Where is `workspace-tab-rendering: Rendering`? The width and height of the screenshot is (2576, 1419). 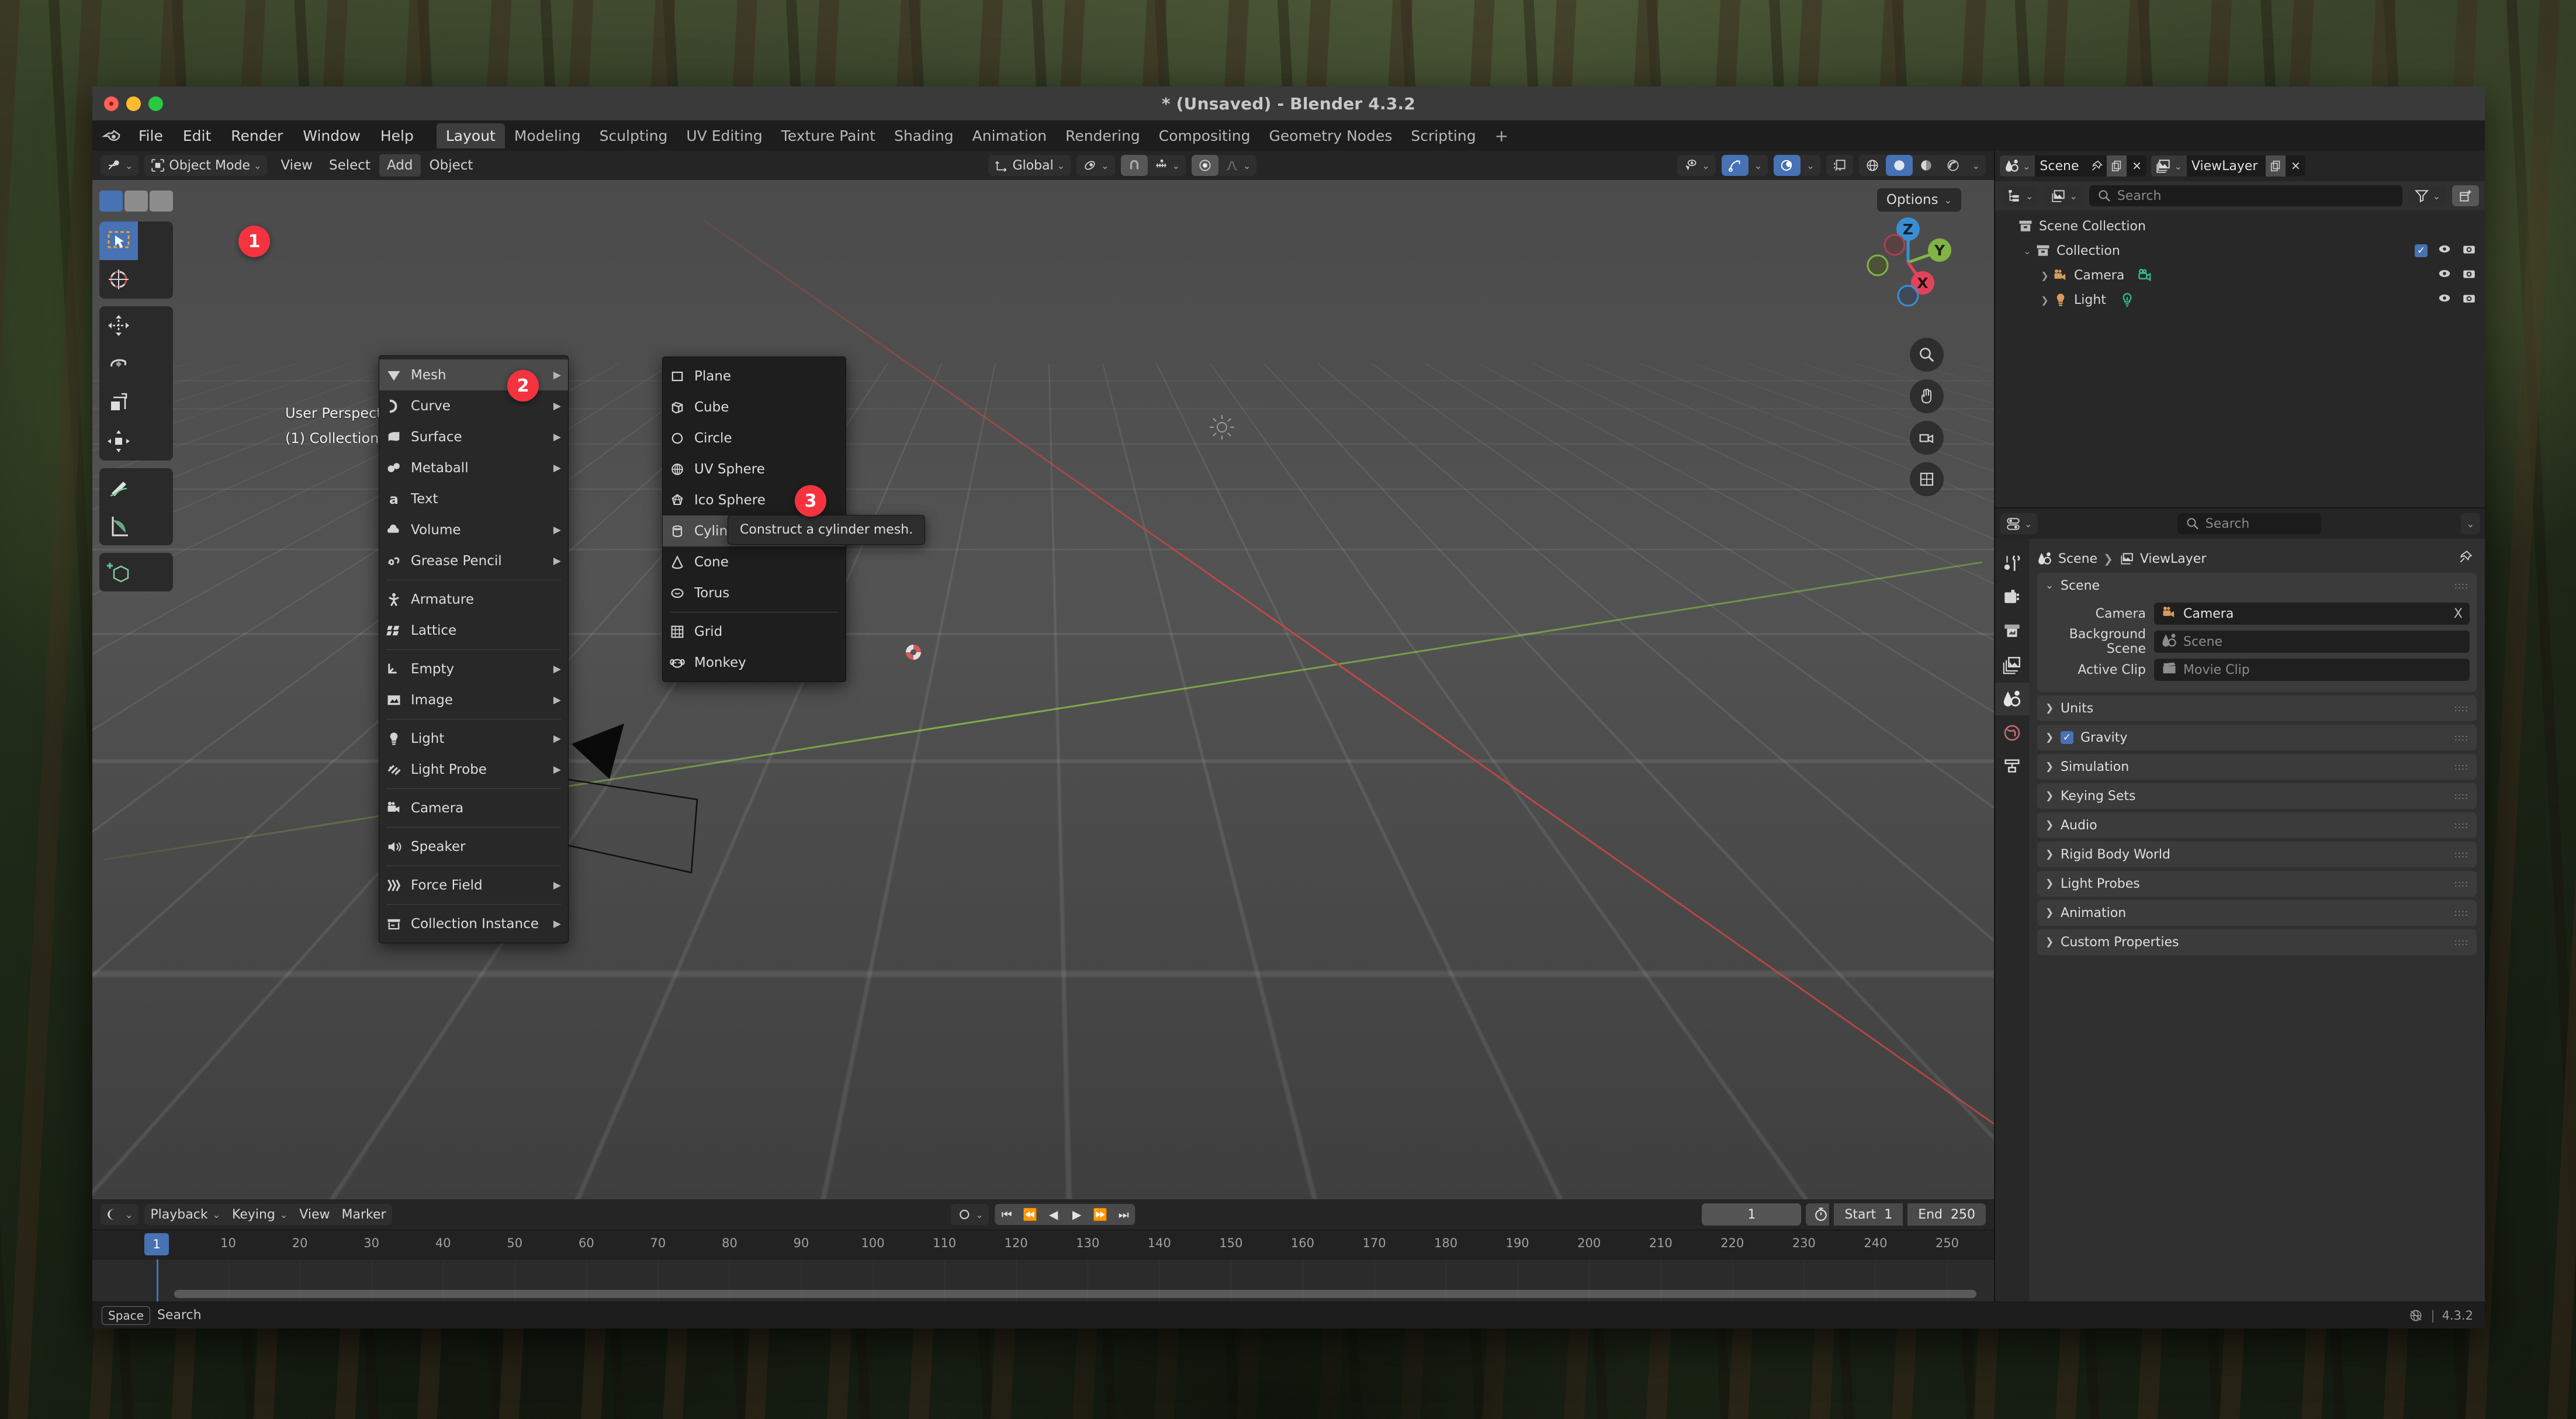 workspace-tab-rendering: Rendering is located at coordinates (1102, 135).